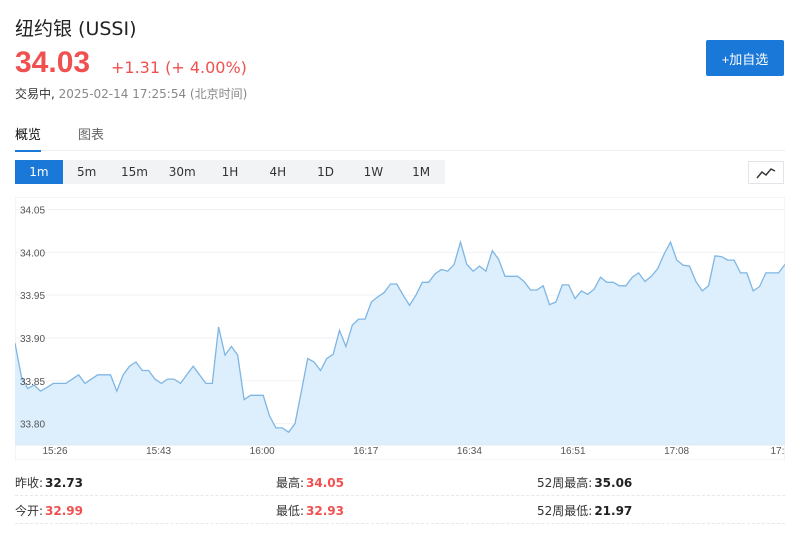  What do you see at coordinates (373, 172) in the screenshot?
I see `interval-1w-button: 1W` at bounding box center [373, 172].